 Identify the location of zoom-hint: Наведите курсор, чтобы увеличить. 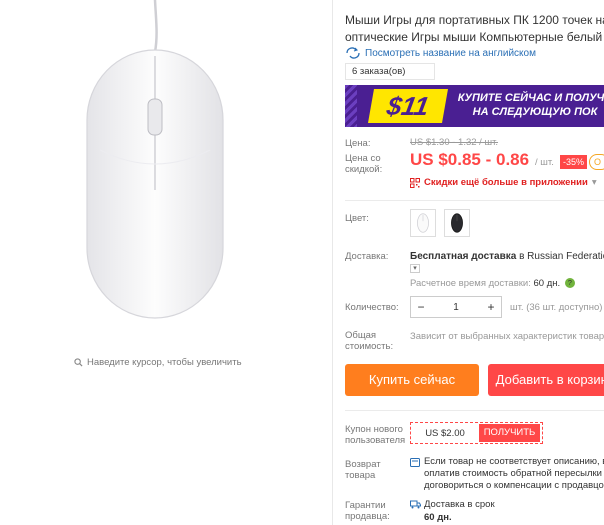
(158, 362).